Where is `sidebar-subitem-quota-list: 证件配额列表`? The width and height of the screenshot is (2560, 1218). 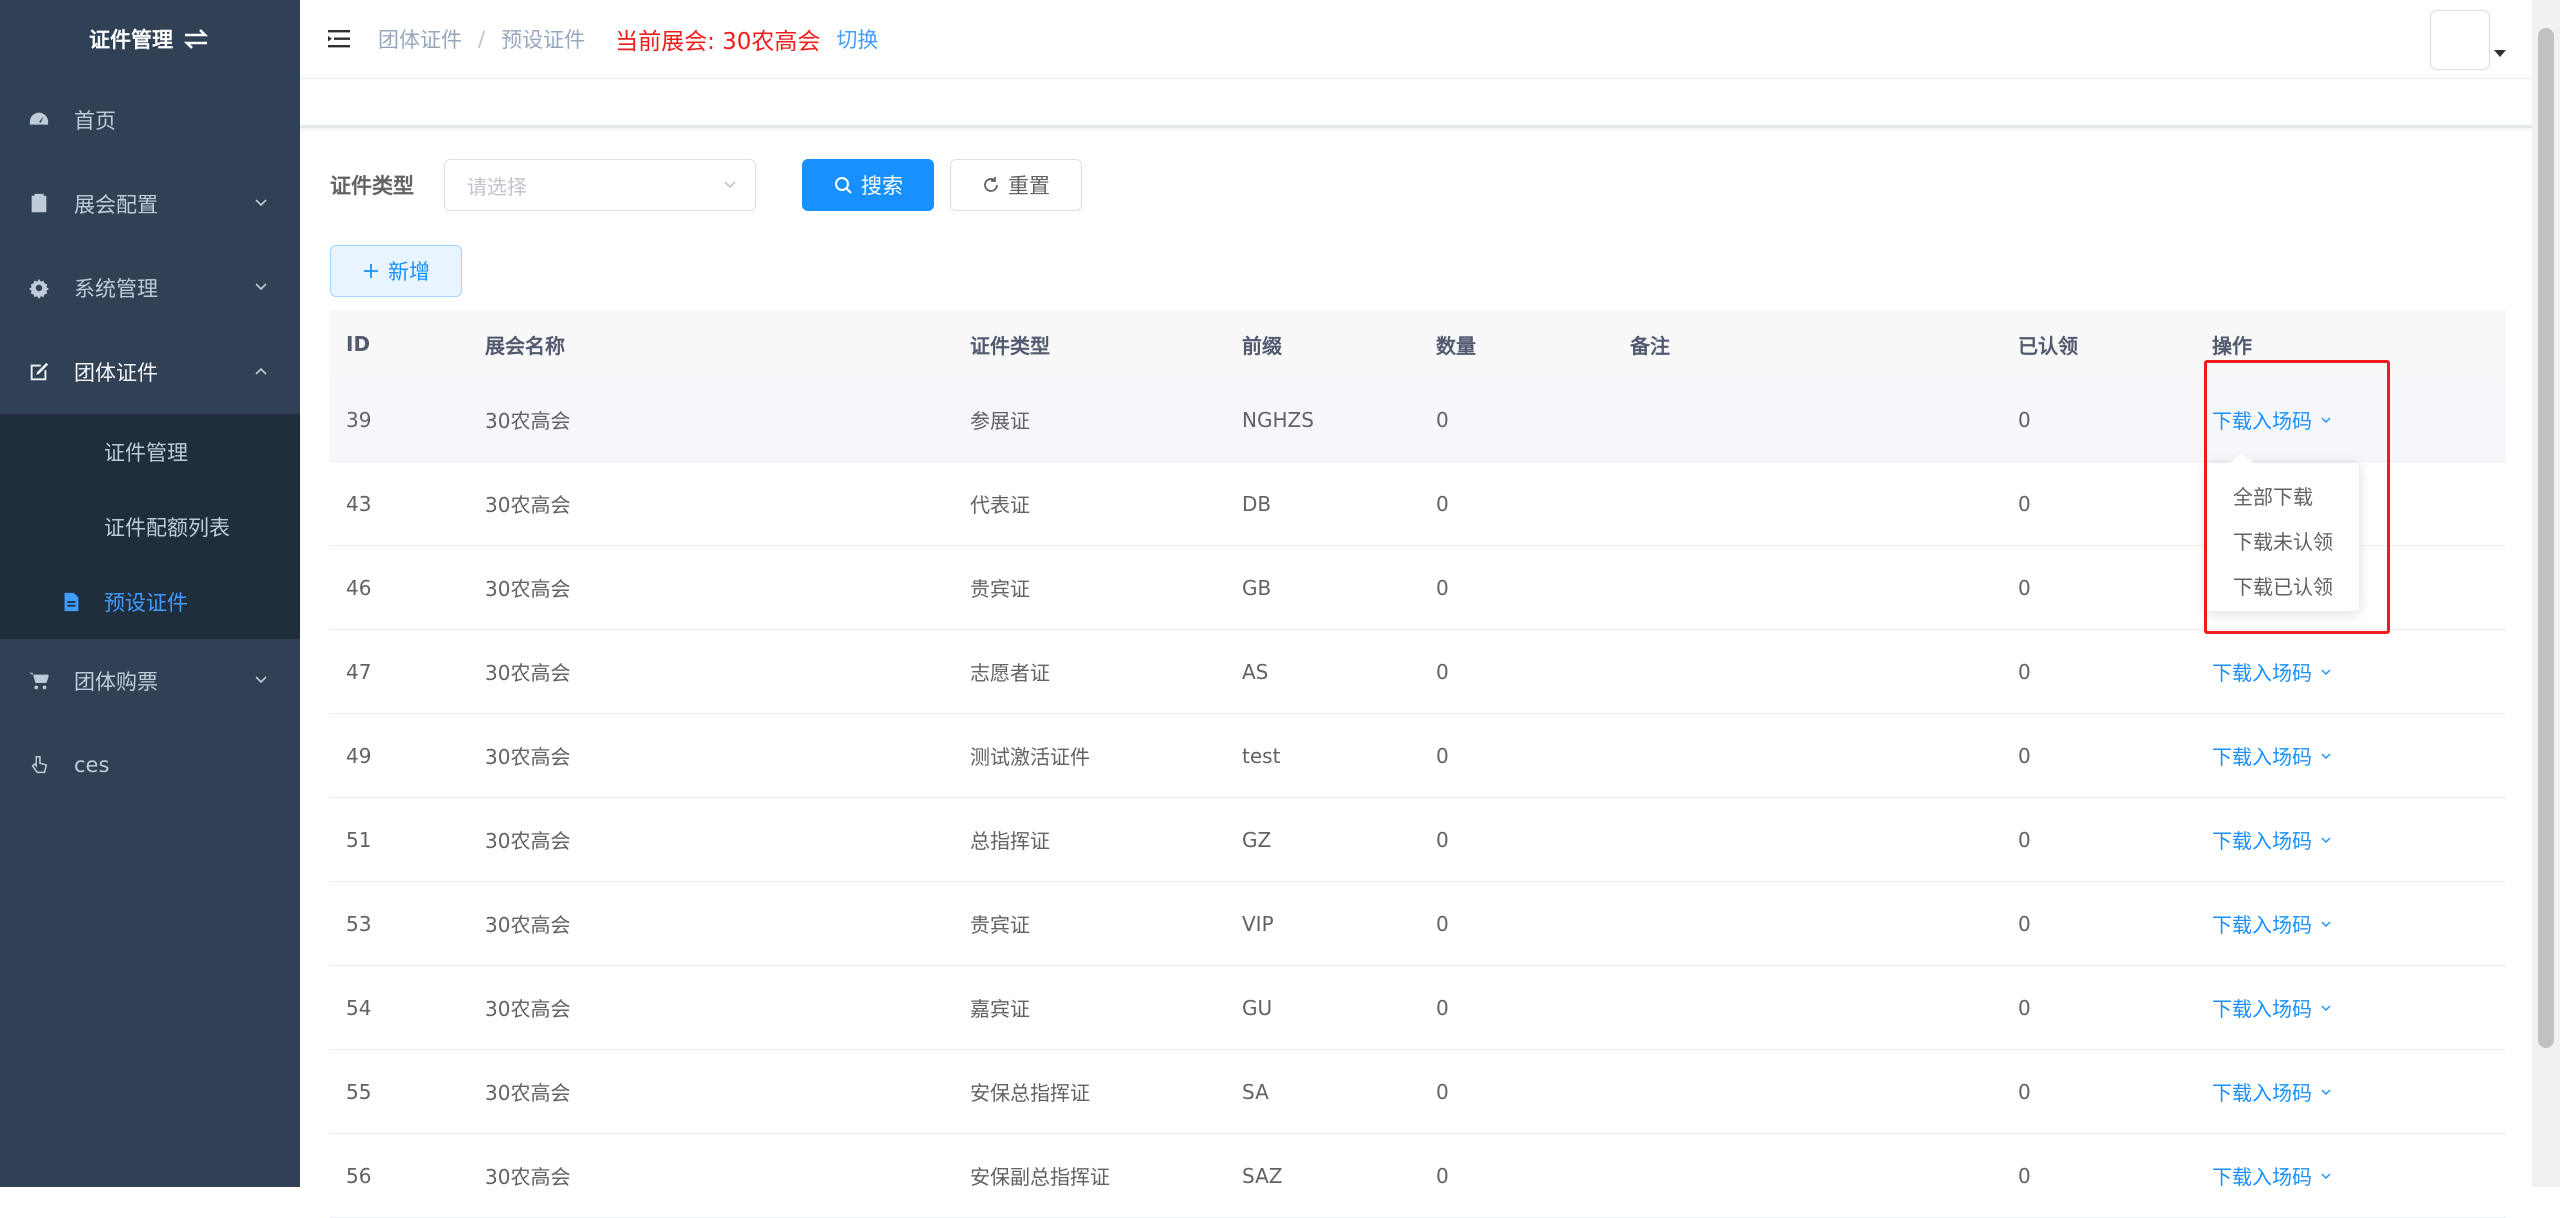 sidebar-subitem-quota-list: 证件配额列表 is located at coordinates (150, 526).